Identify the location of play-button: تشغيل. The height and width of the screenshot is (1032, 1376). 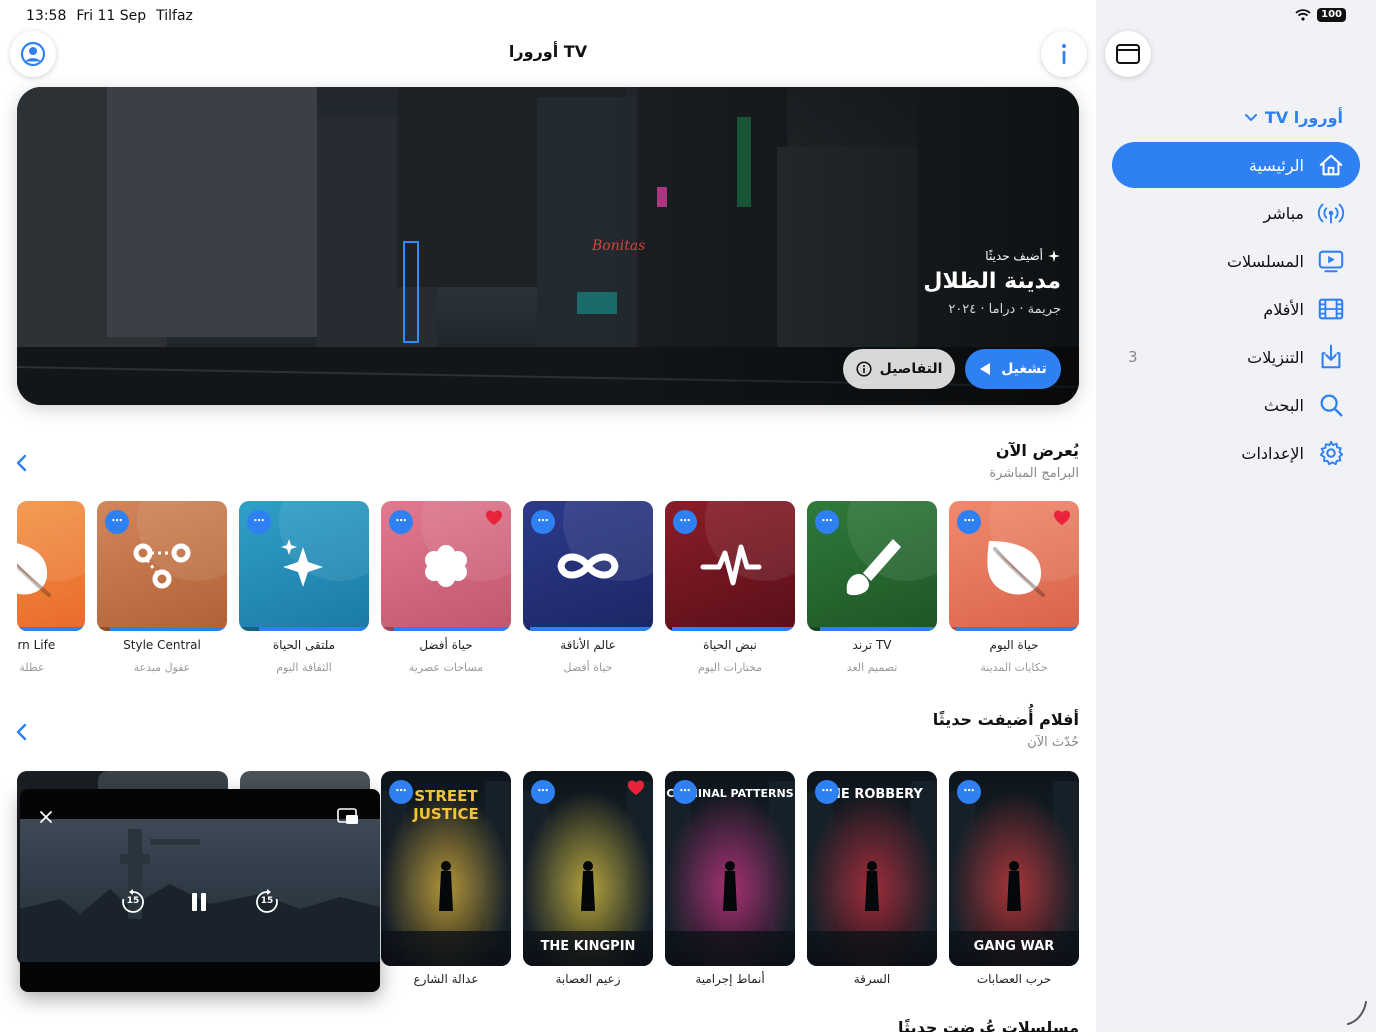
(1013, 369).